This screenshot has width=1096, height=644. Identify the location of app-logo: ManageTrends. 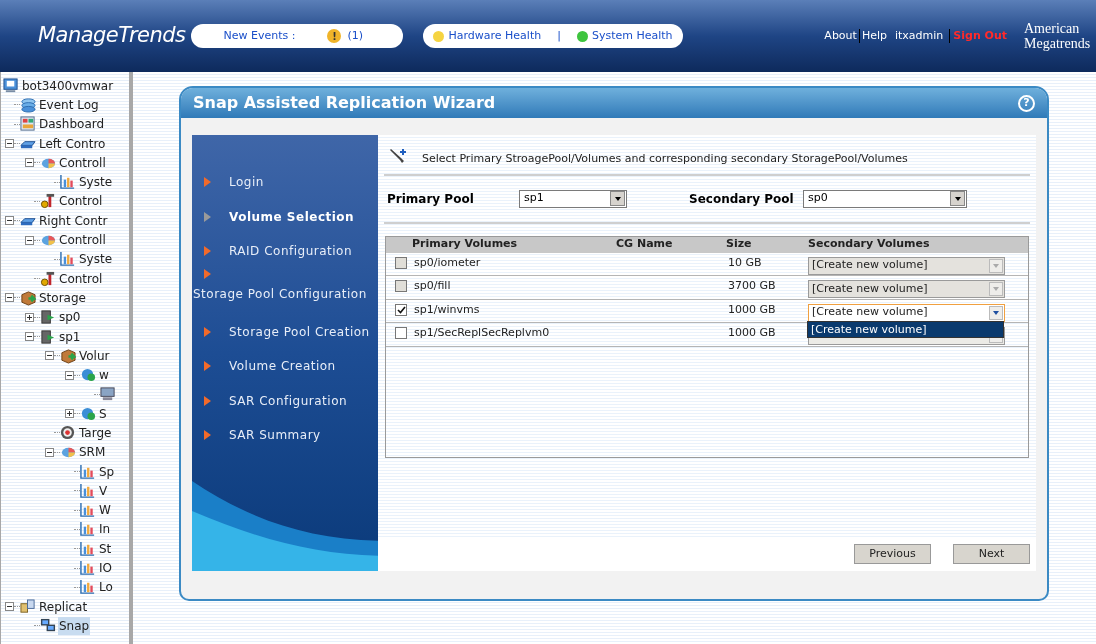
(112, 36).